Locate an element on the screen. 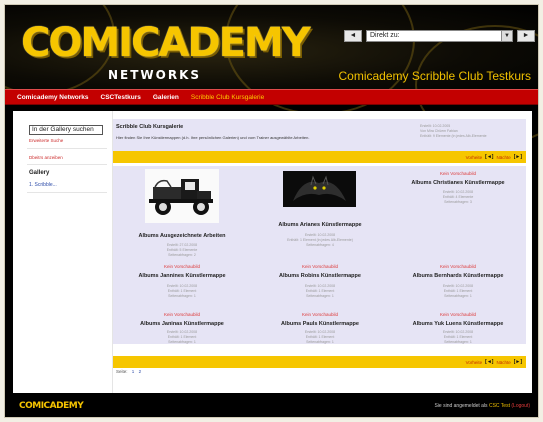 The width and height of the screenshot is (543, 422). page-link-1: 1 is located at coordinates (133, 371).